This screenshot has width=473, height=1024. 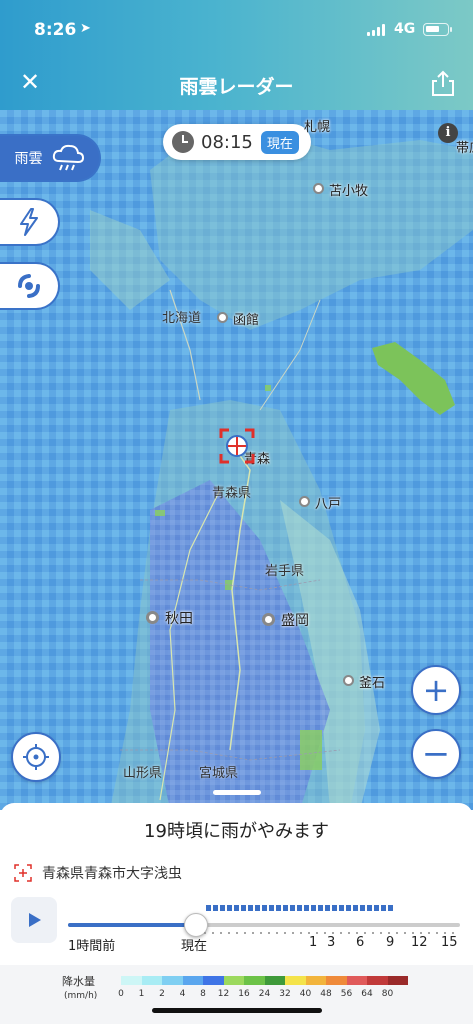 I want to click on play-button, so click(x=34, y=920).